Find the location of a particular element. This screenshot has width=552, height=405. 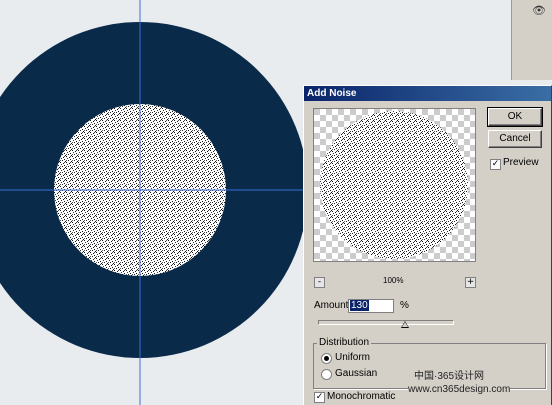

monochromatic-label: Monochromatic is located at coordinates (361, 396).